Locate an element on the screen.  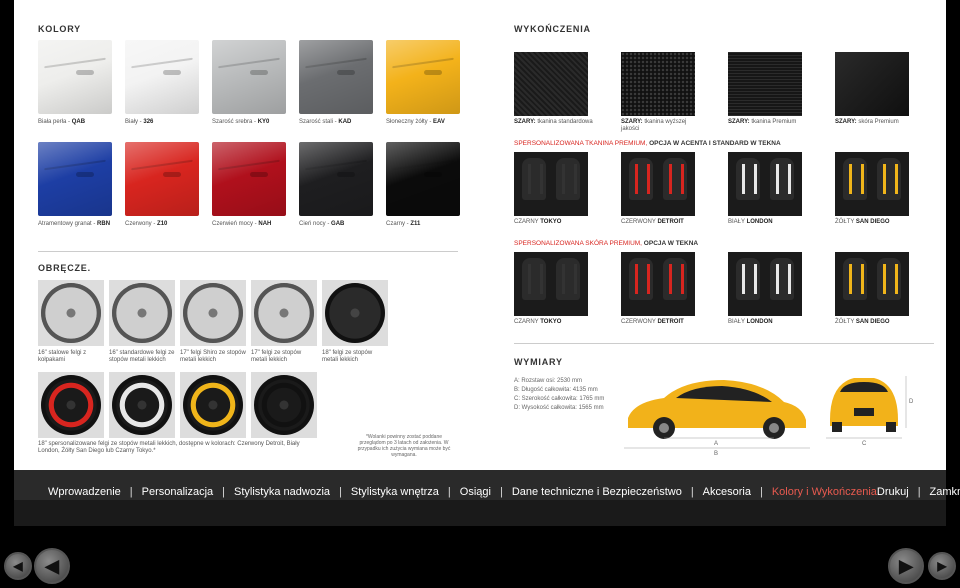
nav-item: Osiągi is located at coordinates (475, 492).